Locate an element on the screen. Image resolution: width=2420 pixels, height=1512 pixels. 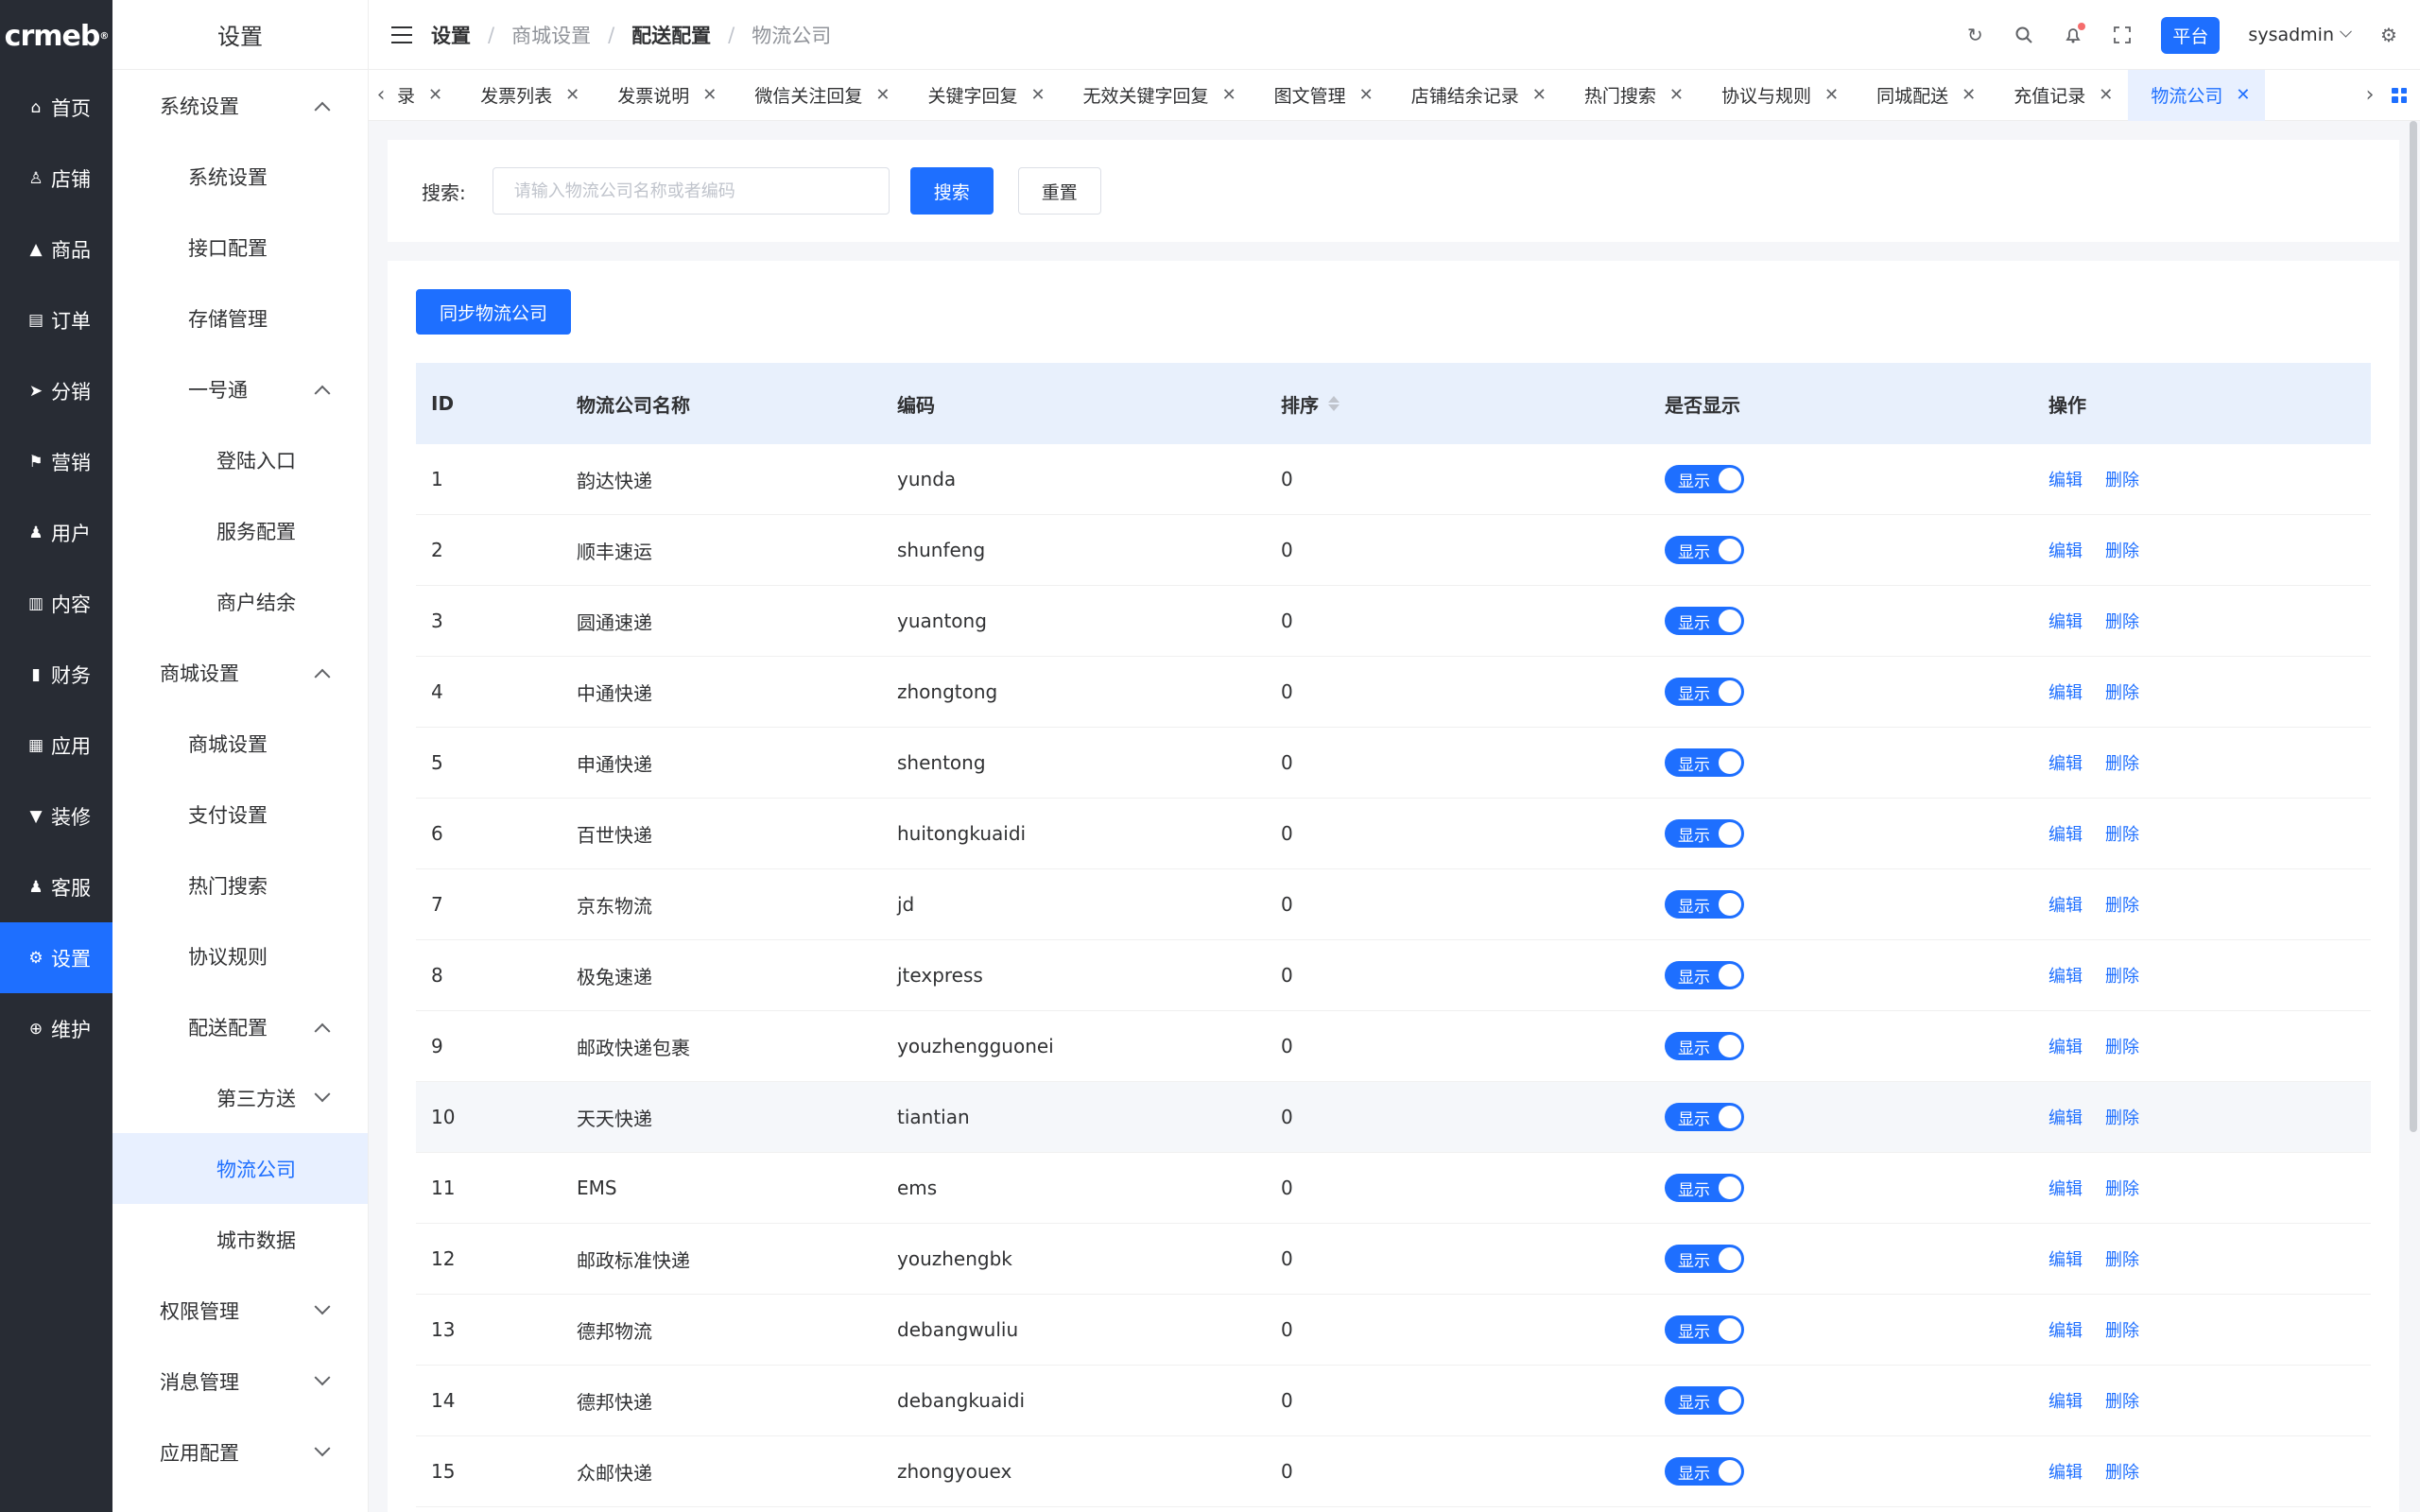
submenu-item: 商城设置 is located at coordinates (240, 743).